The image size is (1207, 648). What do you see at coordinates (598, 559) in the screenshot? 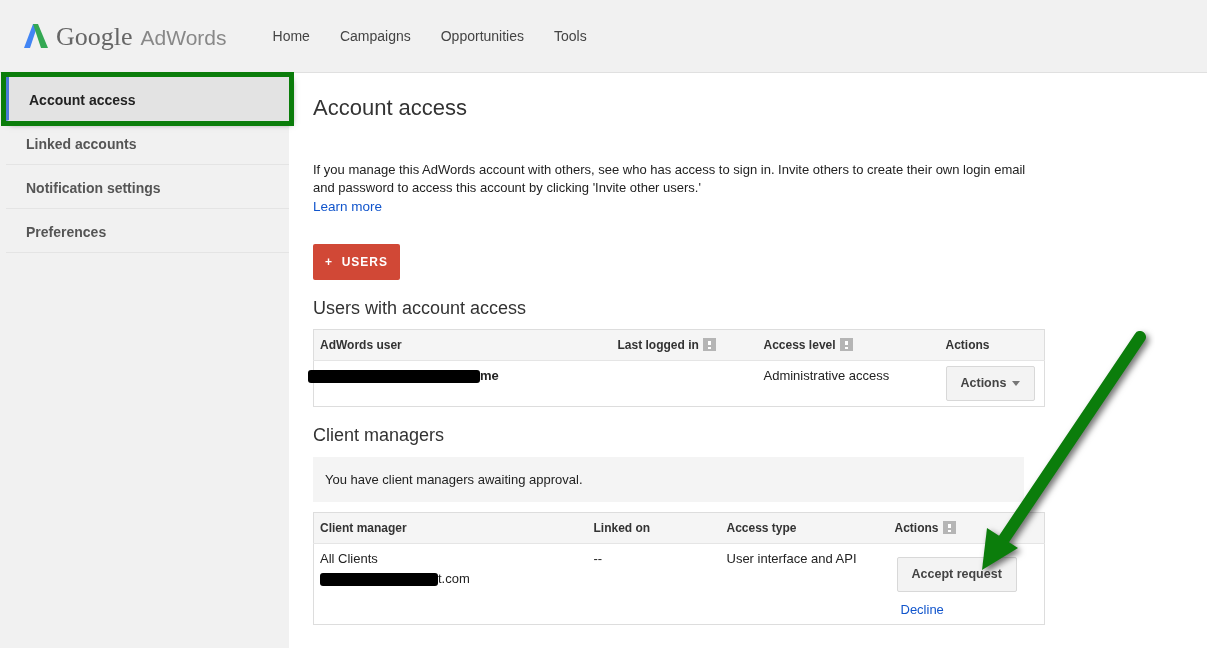
I see `table-cell: --` at bounding box center [598, 559].